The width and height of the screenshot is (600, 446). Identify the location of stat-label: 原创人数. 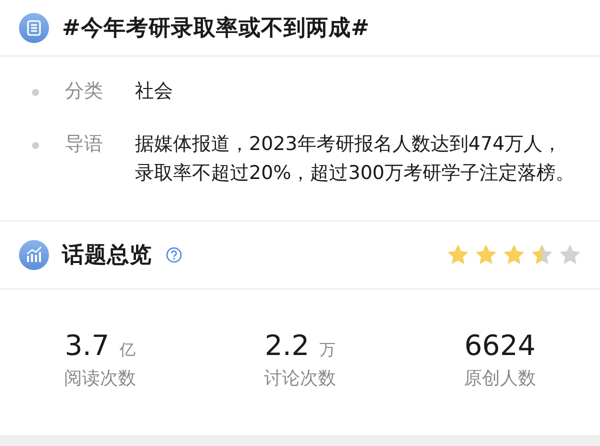
(500, 378).